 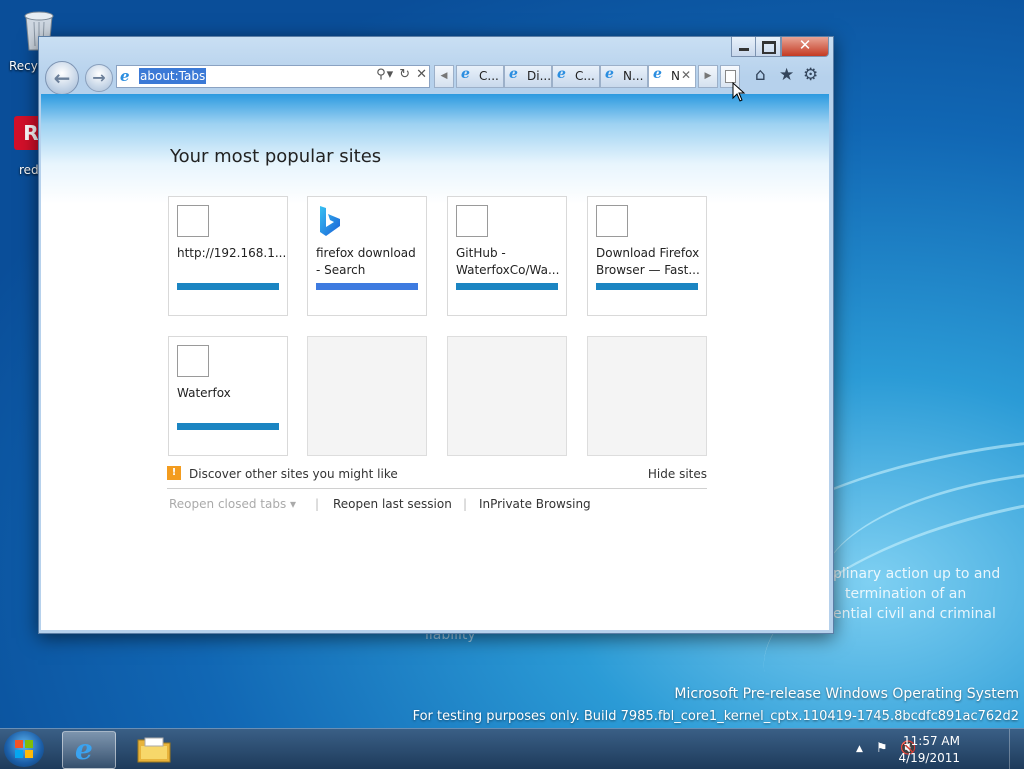 What do you see at coordinates (84, 749) in the screenshot?
I see `ie-icon: e` at bounding box center [84, 749].